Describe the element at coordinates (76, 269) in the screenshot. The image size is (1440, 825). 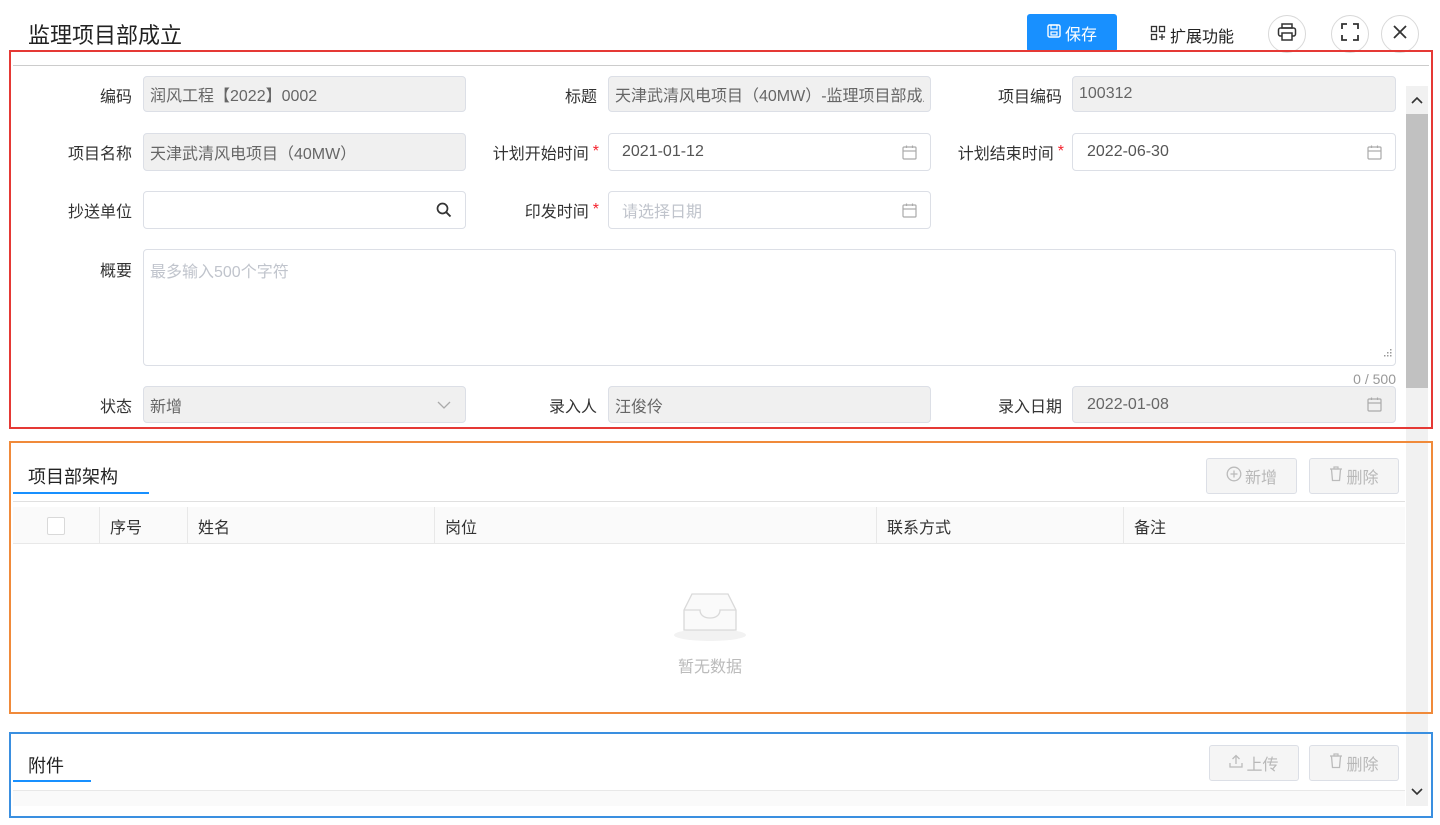
I see `summary-label: 概要` at that location.